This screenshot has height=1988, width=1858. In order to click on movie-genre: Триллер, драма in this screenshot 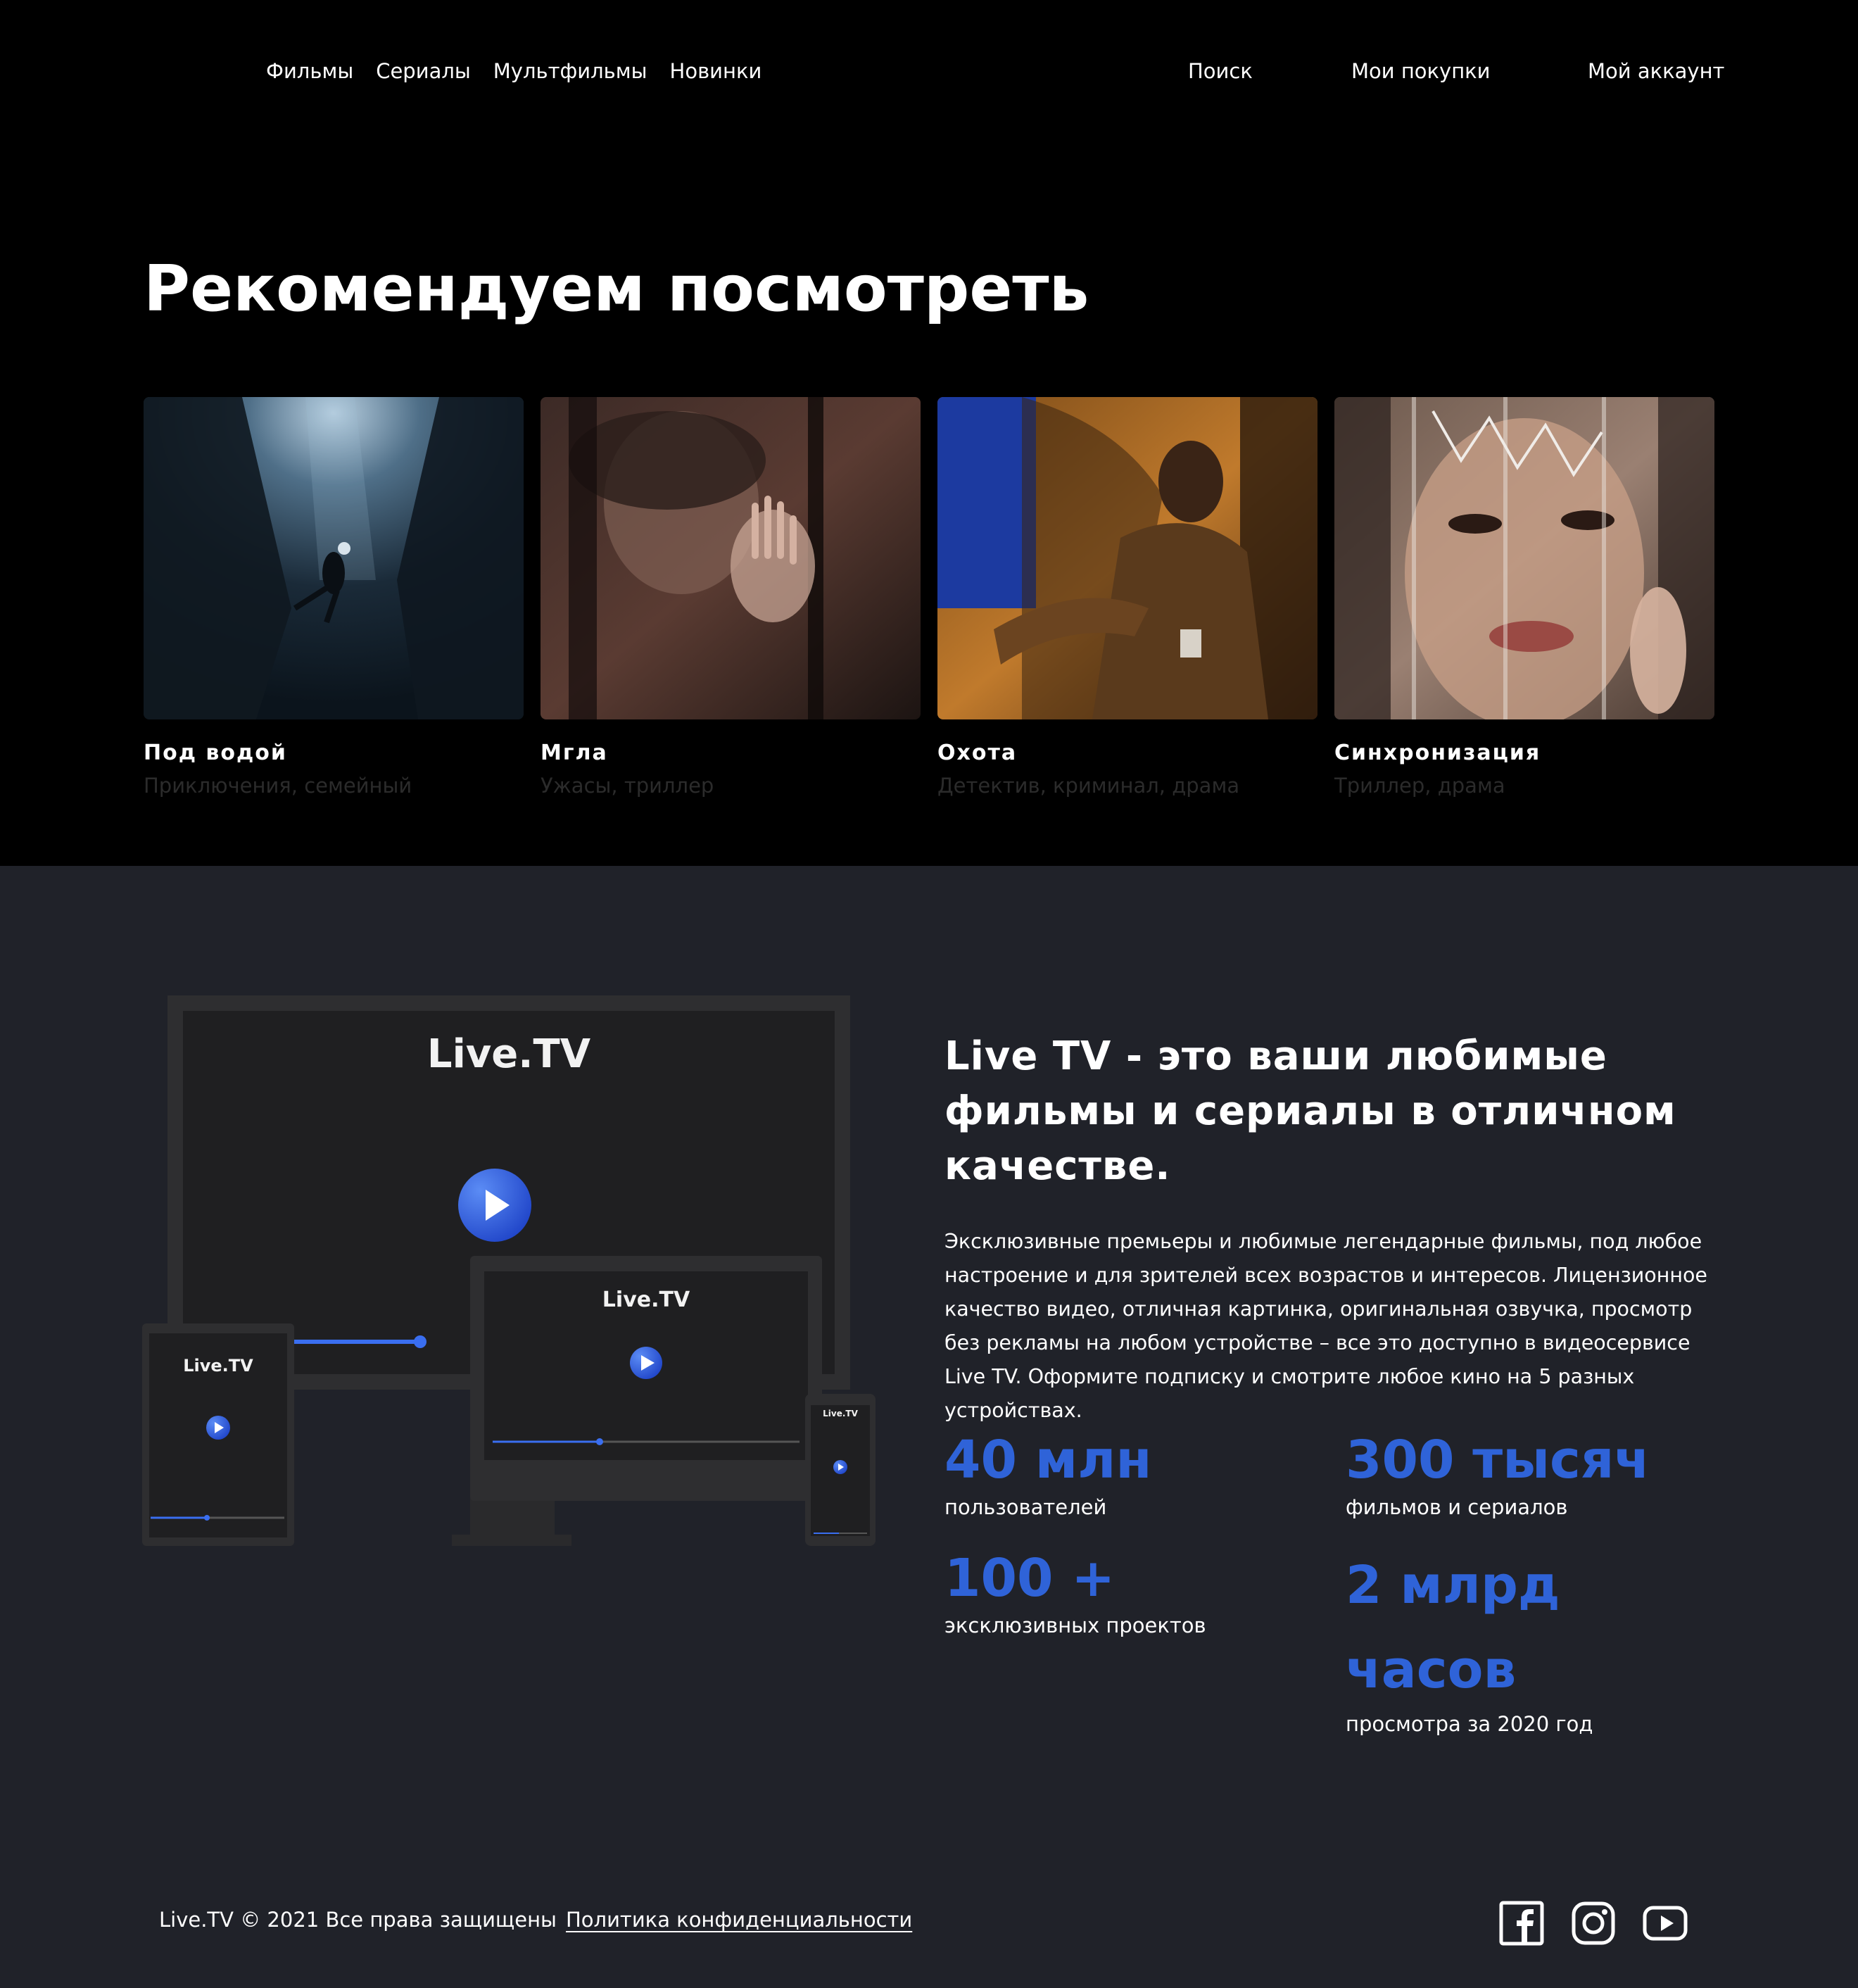, I will do `click(1419, 786)`.